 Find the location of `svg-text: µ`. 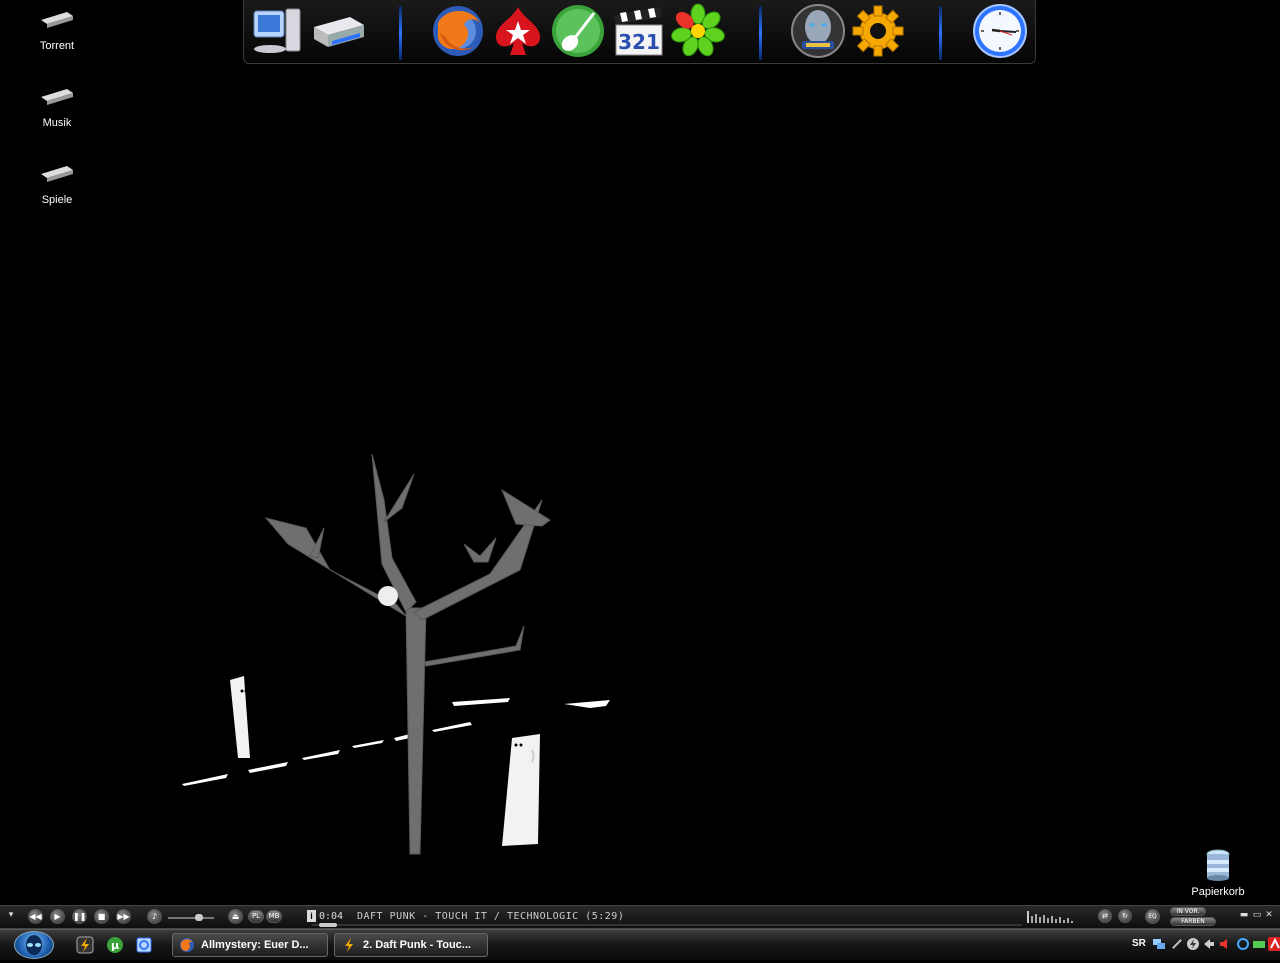

svg-text: µ is located at coordinates (115, 945).